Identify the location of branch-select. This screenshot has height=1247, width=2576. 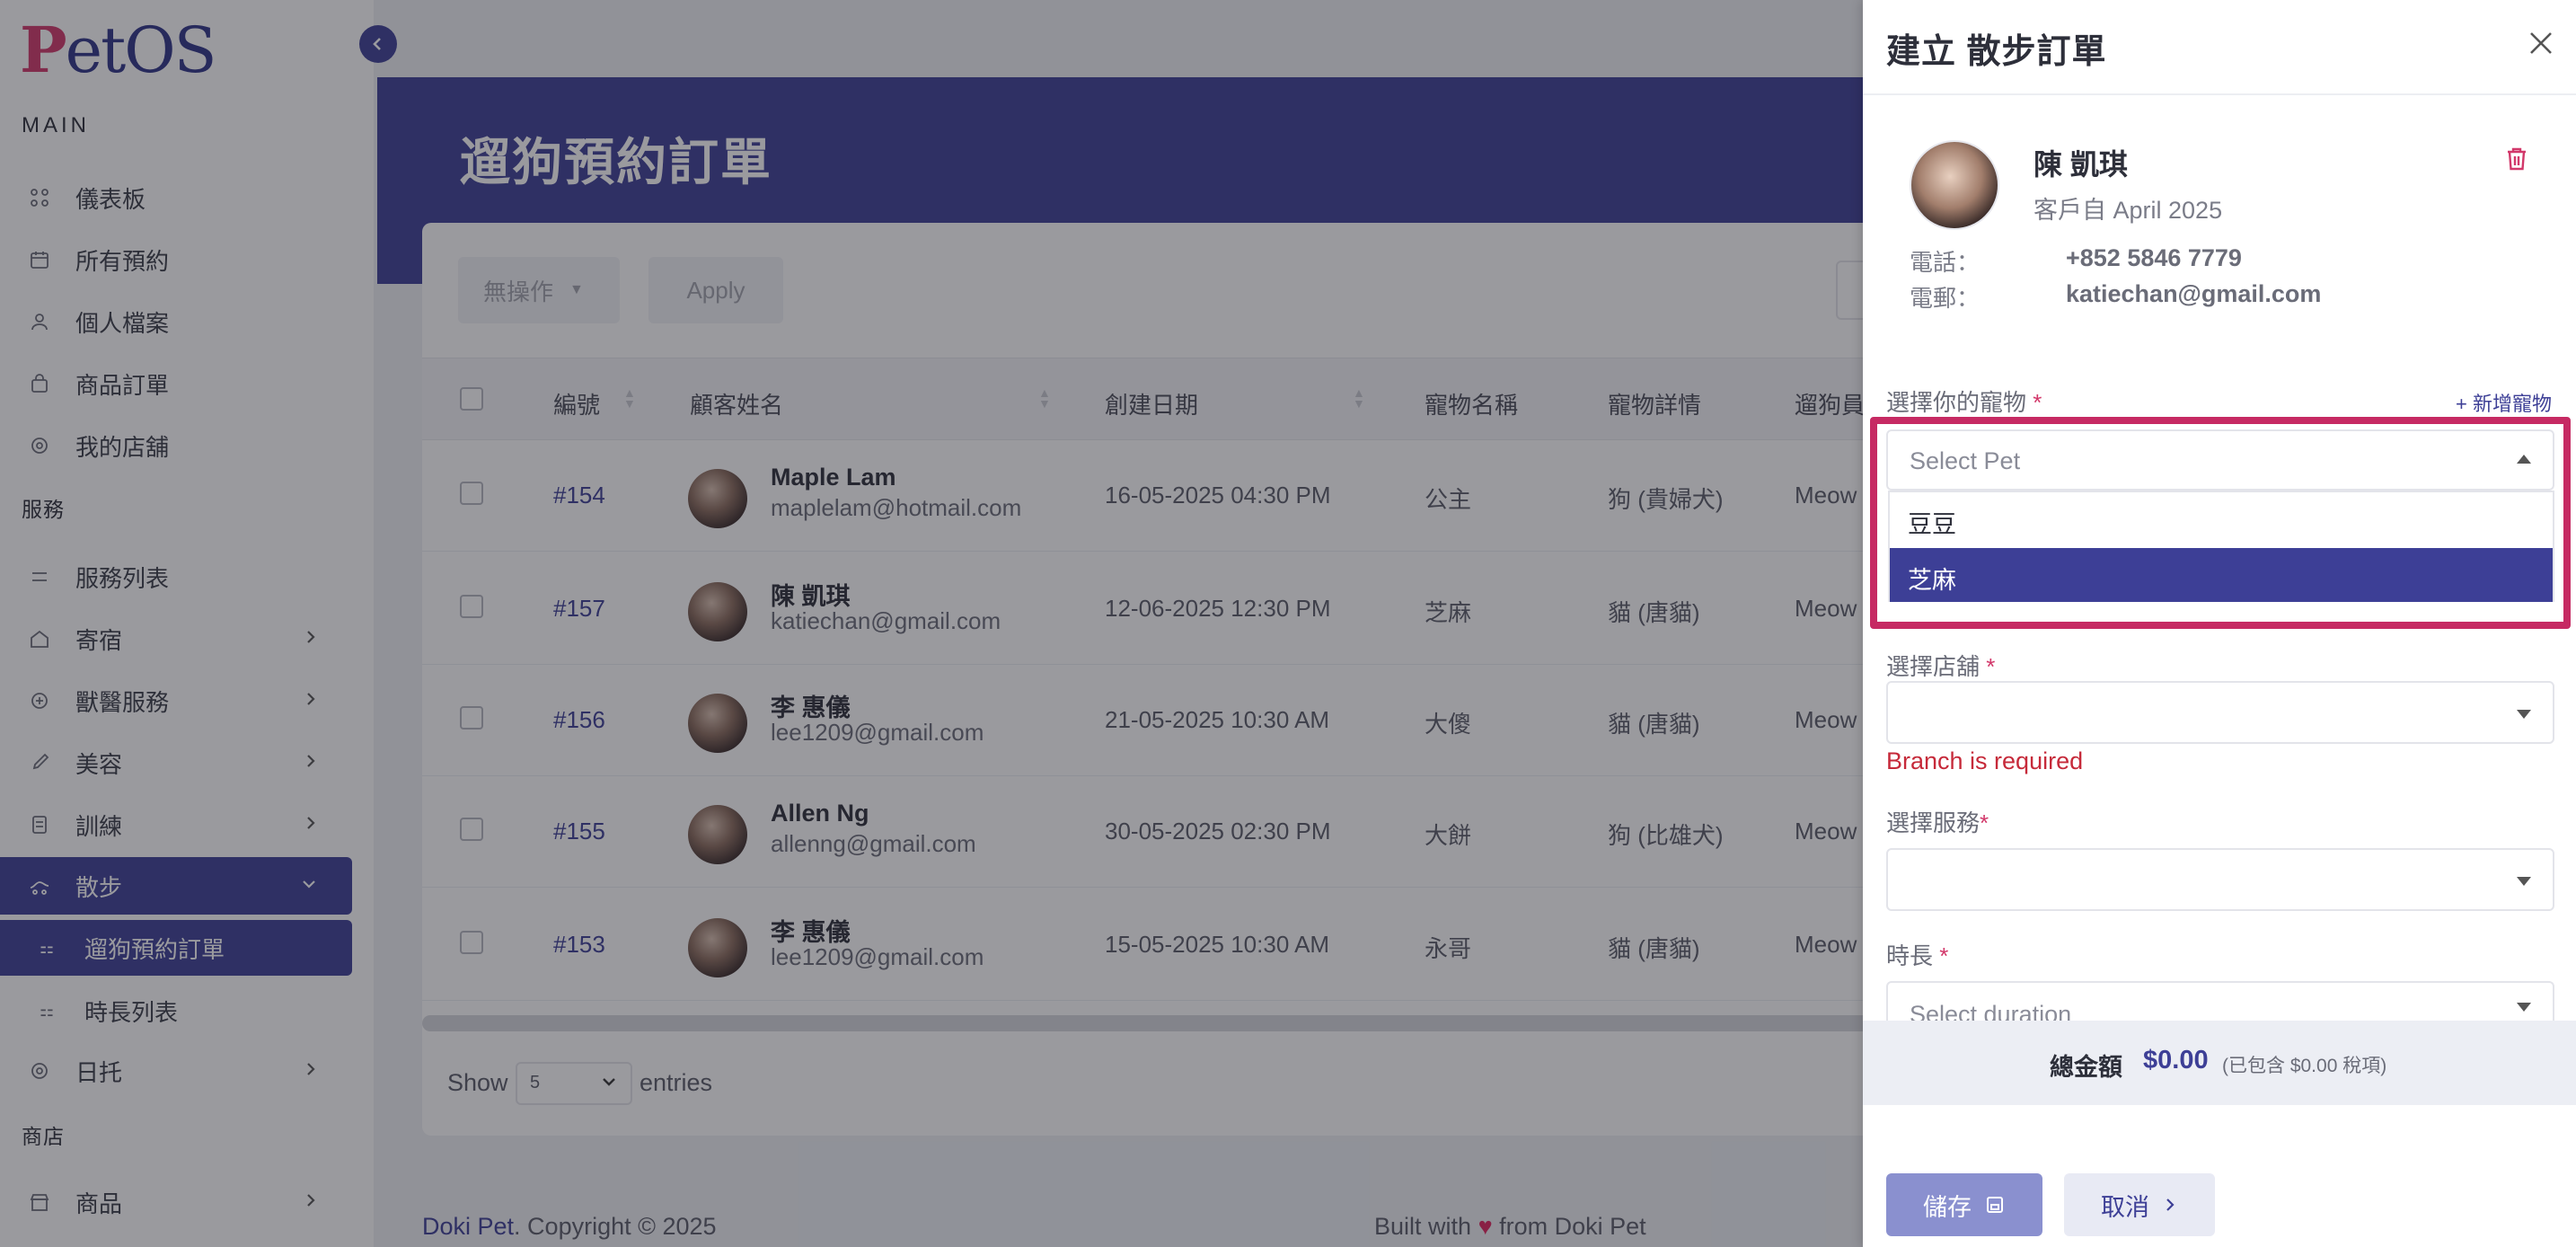
(2220, 712).